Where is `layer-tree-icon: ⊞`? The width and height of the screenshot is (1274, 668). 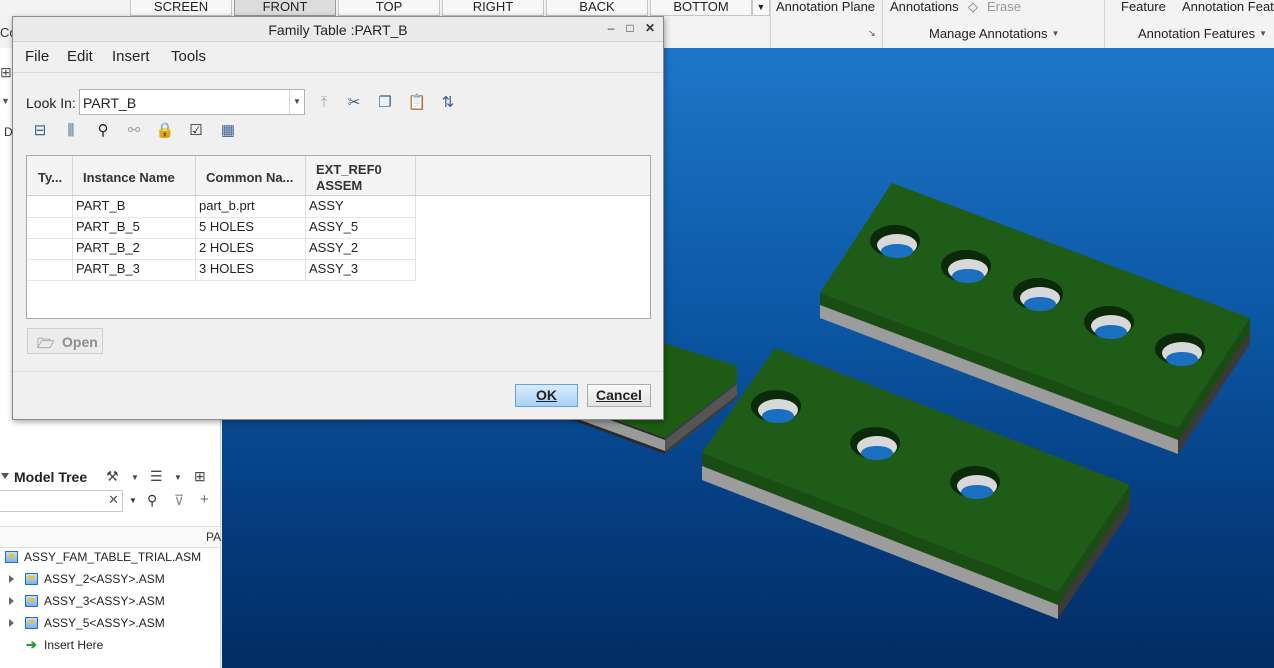 layer-tree-icon: ⊞ is located at coordinates (6, 72).